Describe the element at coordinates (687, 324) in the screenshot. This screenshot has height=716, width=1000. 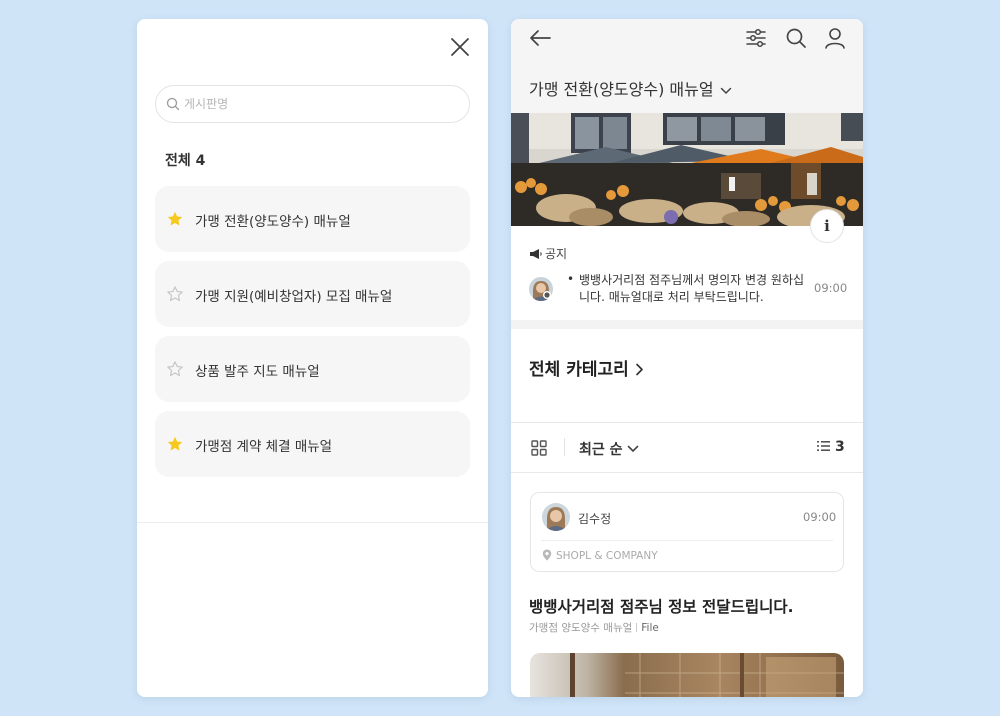
I see `section-separator` at that location.